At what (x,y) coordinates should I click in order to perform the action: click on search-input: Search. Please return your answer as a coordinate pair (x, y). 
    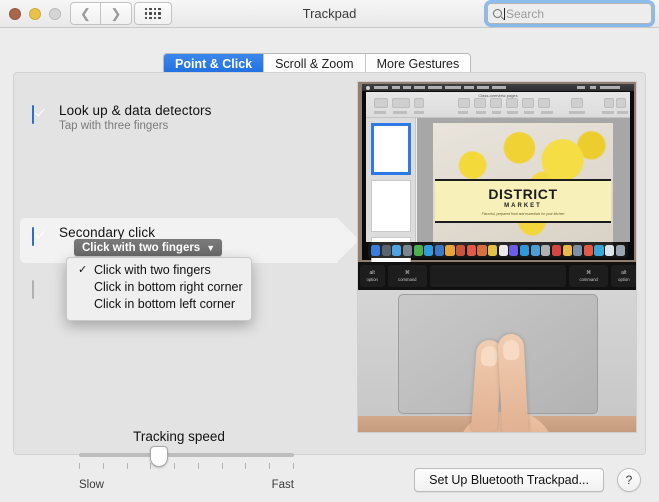
    Looking at the image, I should click on (569, 13).